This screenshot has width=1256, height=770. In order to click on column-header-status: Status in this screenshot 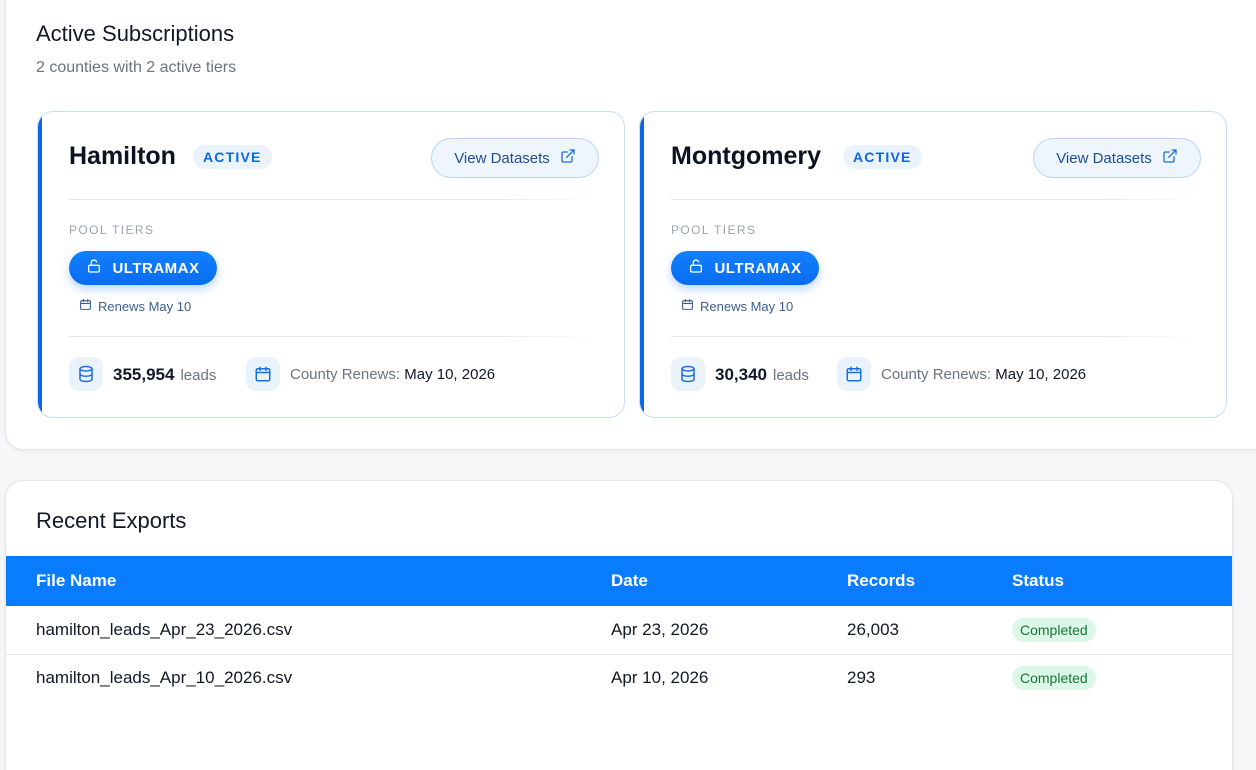, I will do `click(1122, 581)`.